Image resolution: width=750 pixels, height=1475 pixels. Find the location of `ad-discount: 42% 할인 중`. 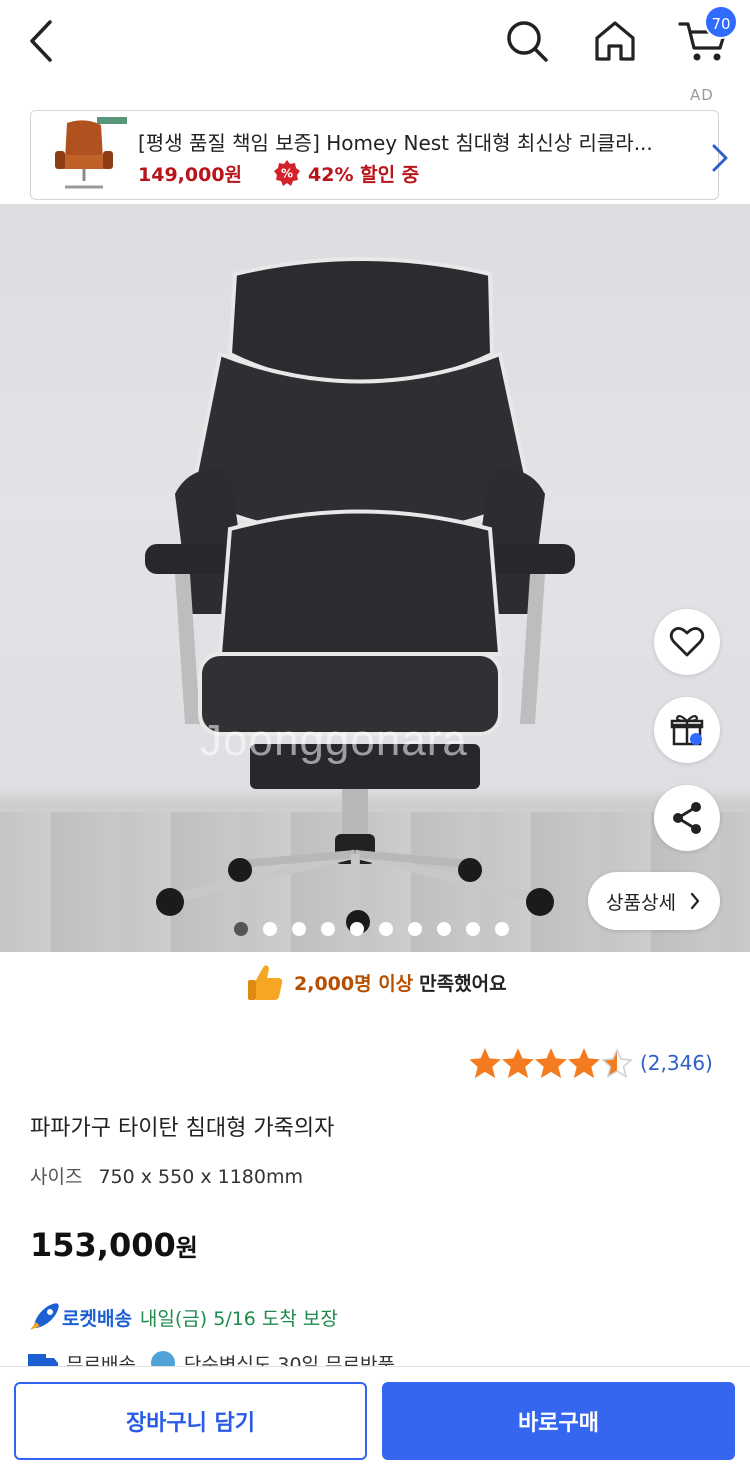

ad-discount: 42% 할인 중 is located at coordinates (364, 175).